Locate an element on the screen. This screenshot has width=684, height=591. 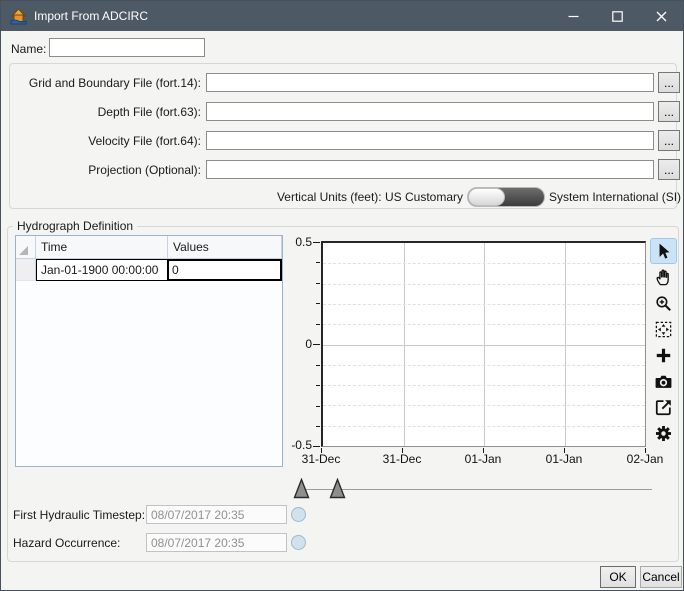
row-header is located at coordinates (26, 270).